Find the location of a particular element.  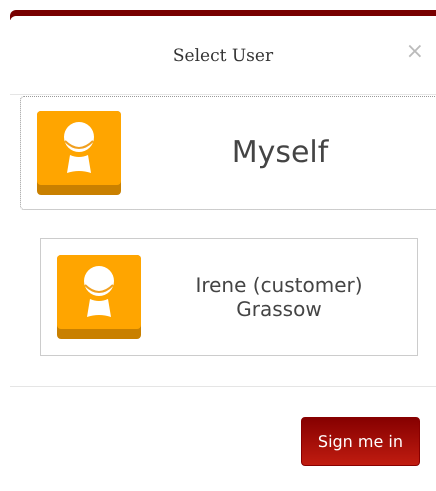

dialog-title: Select User is located at coordinates (223, 56).